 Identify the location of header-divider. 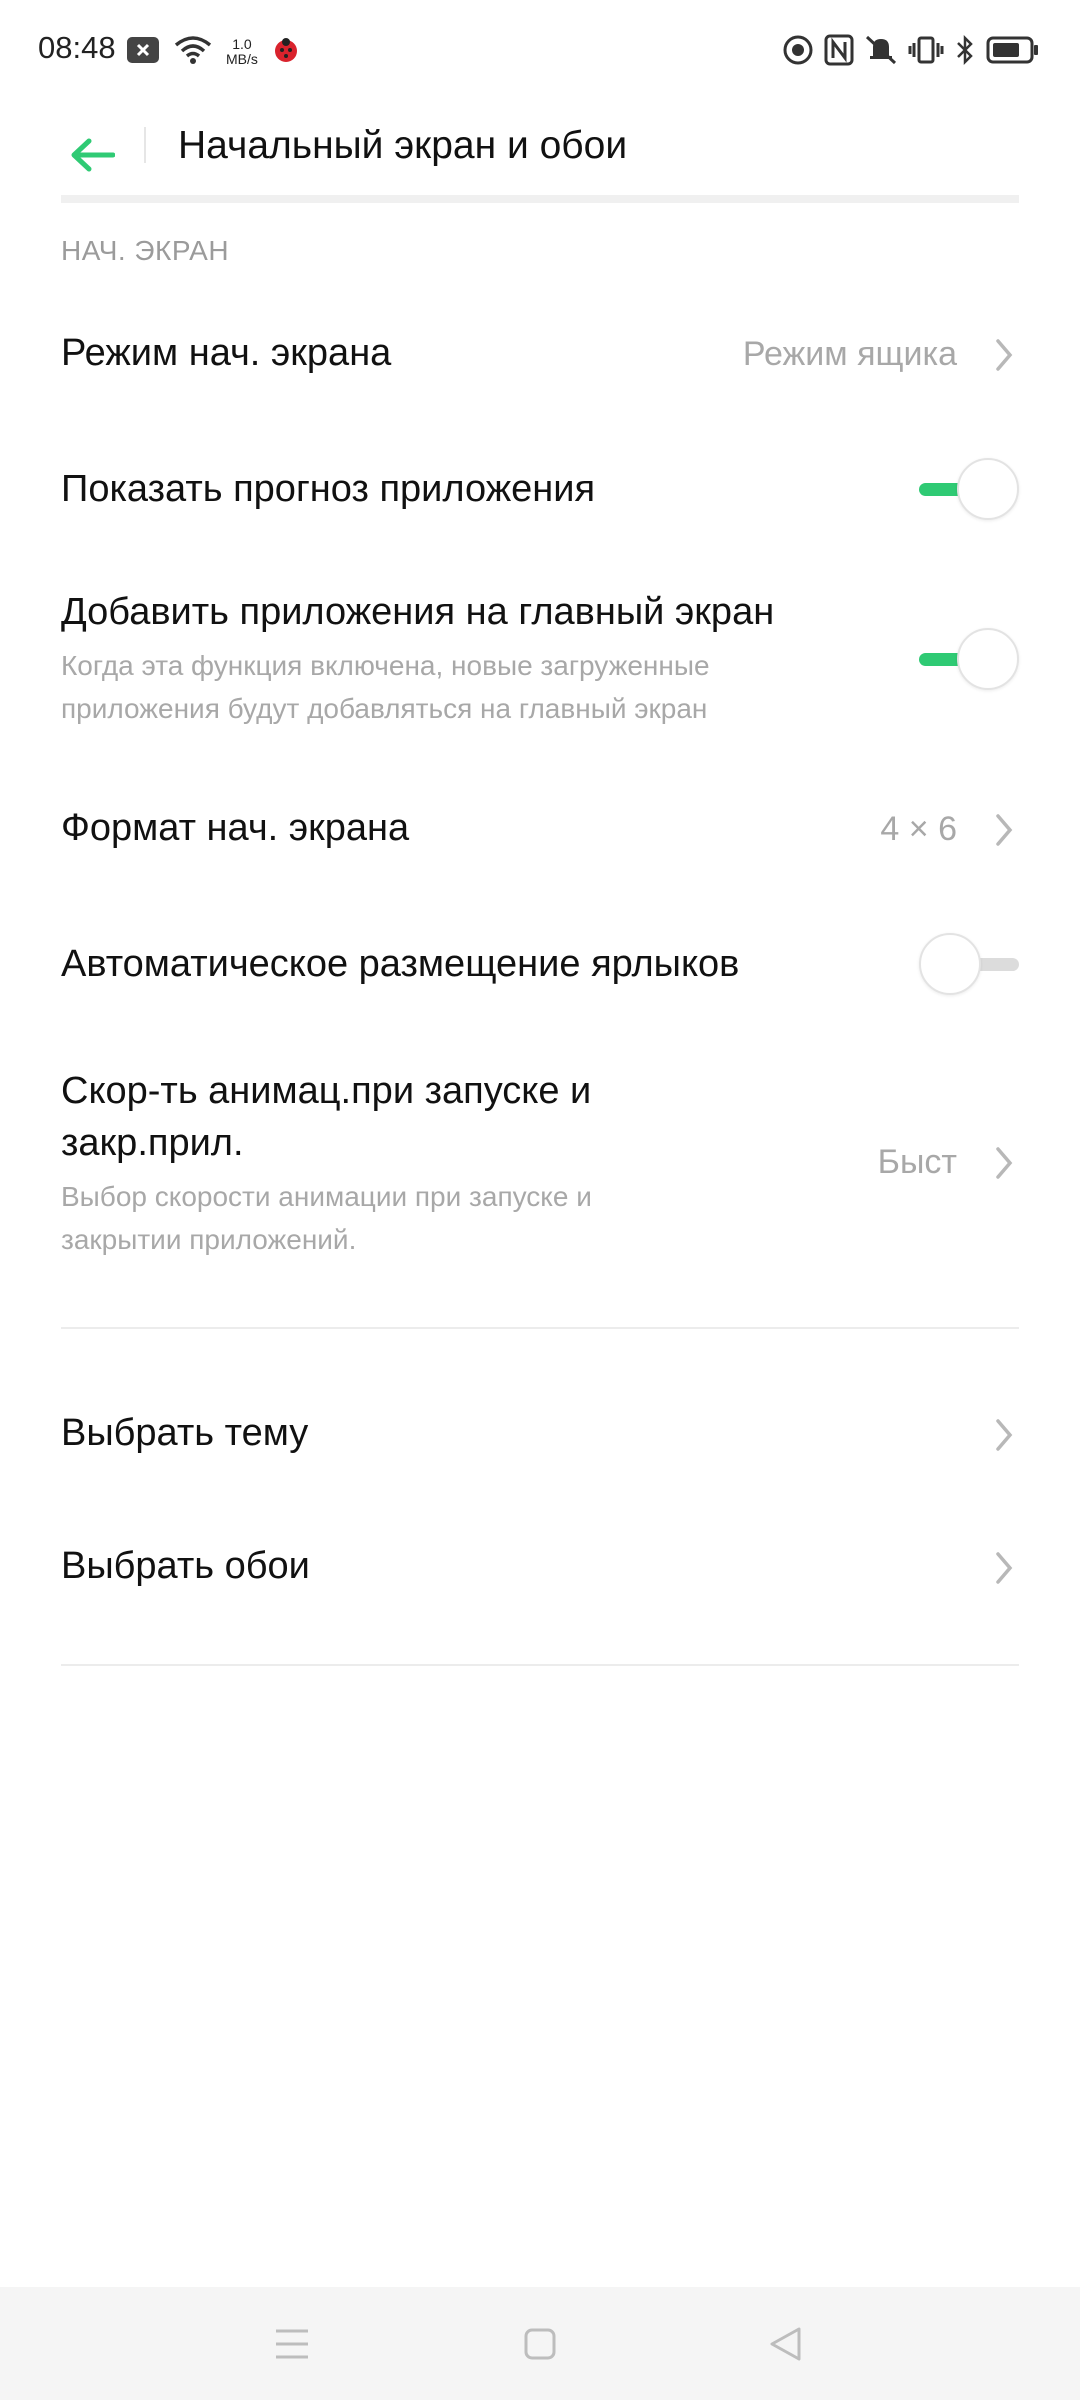
(145, 145).